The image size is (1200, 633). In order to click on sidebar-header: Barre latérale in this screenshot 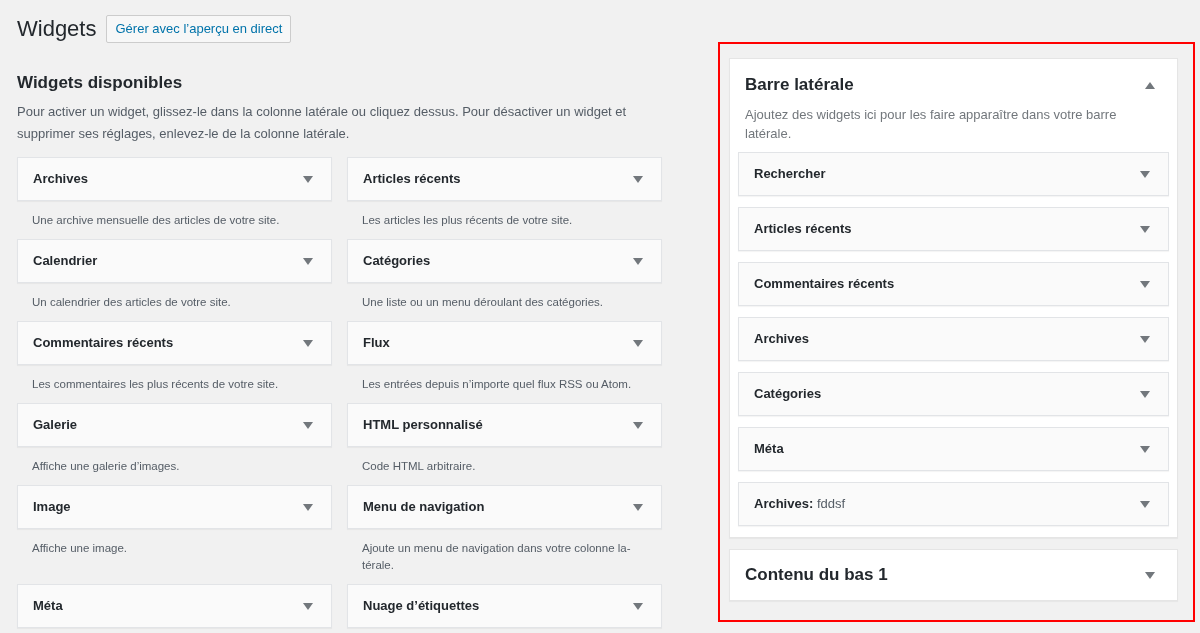, I will do `click(953, 78)`.